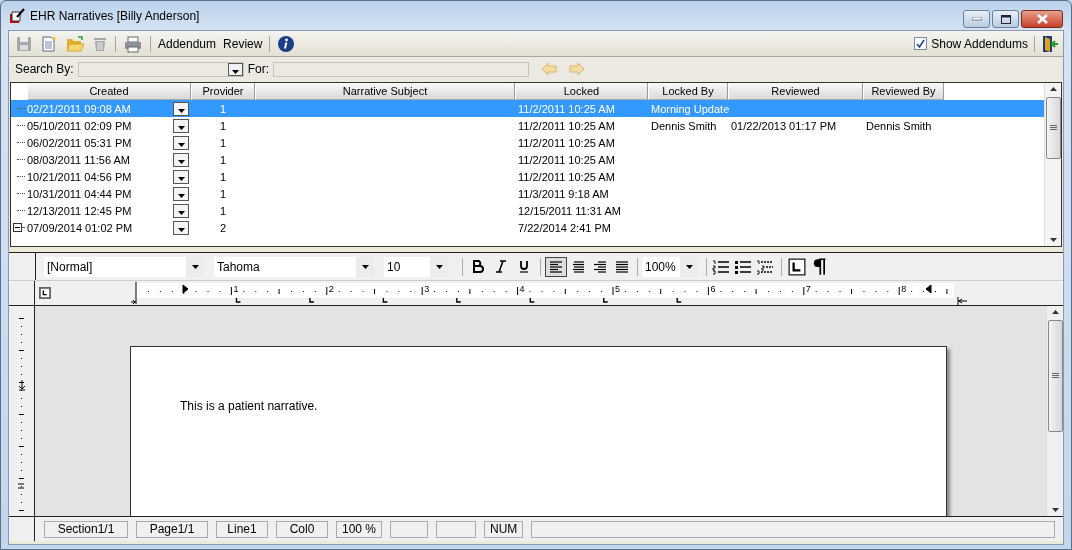 Image resolution: width=1072 pixels, height=550 pixels. I want to click on status-panel: Col0, so click(302, 529).